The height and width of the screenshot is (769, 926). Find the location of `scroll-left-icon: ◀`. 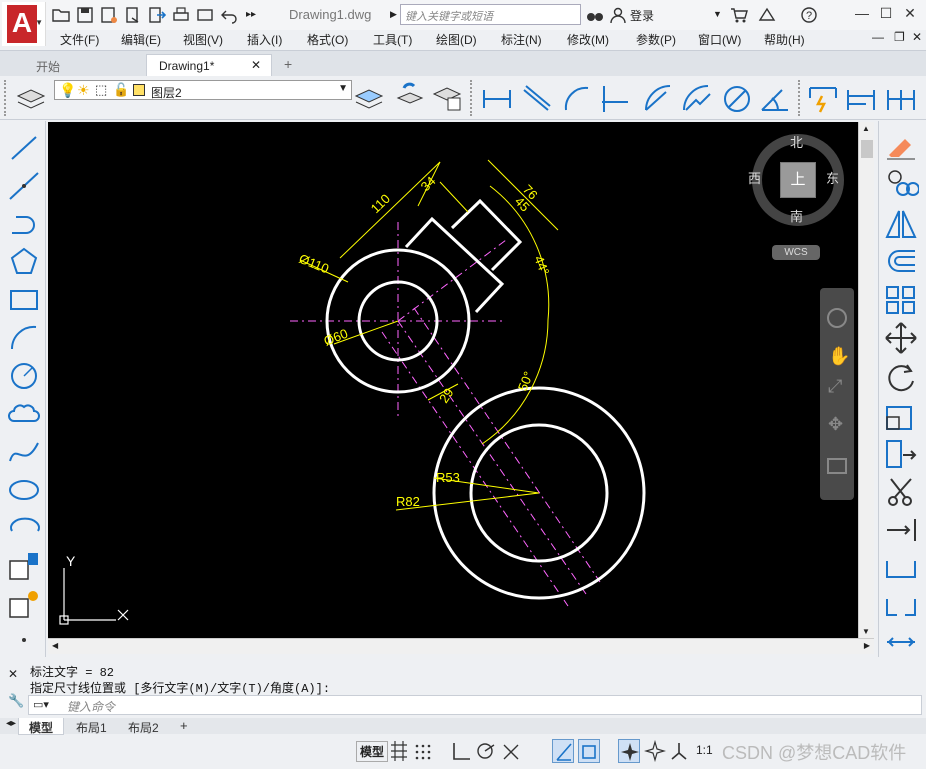

scroll-left-icon: ◀ is located at coordinates (55, 645).